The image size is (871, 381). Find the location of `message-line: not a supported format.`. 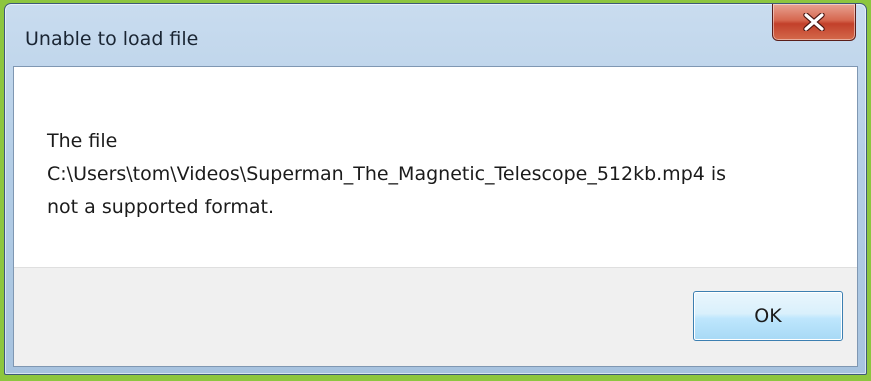

message-line: not a supported format. is located at coordinates (161, 207).